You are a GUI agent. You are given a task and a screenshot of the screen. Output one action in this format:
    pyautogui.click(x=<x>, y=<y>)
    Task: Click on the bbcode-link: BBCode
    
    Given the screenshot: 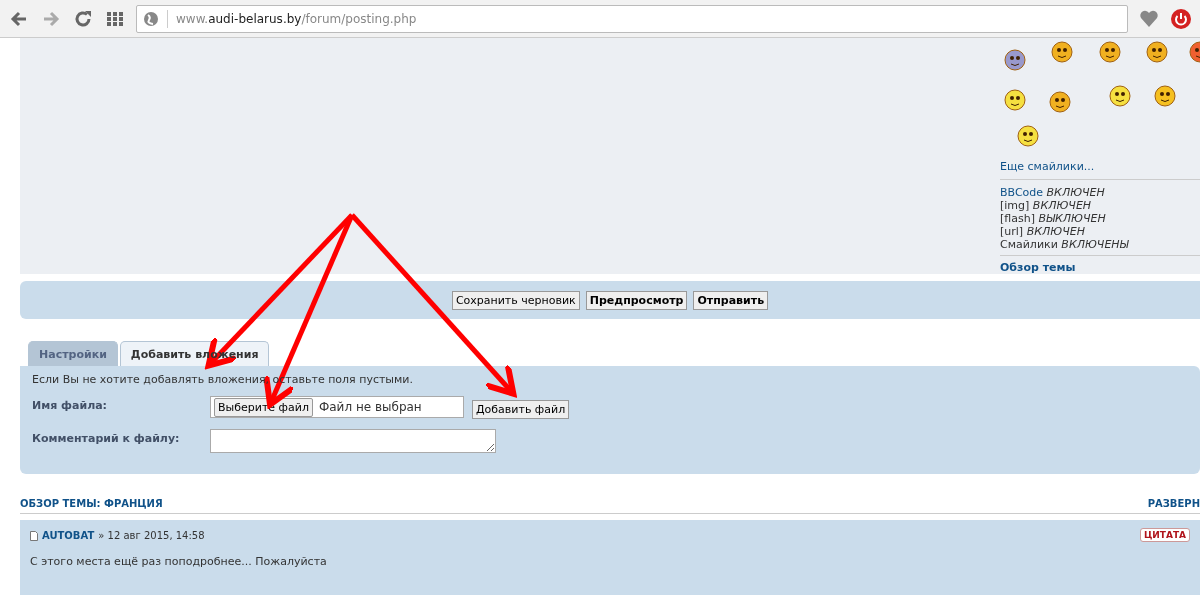 What is the action you would take?
    pyautogui.click(x=1022, y=192)
    